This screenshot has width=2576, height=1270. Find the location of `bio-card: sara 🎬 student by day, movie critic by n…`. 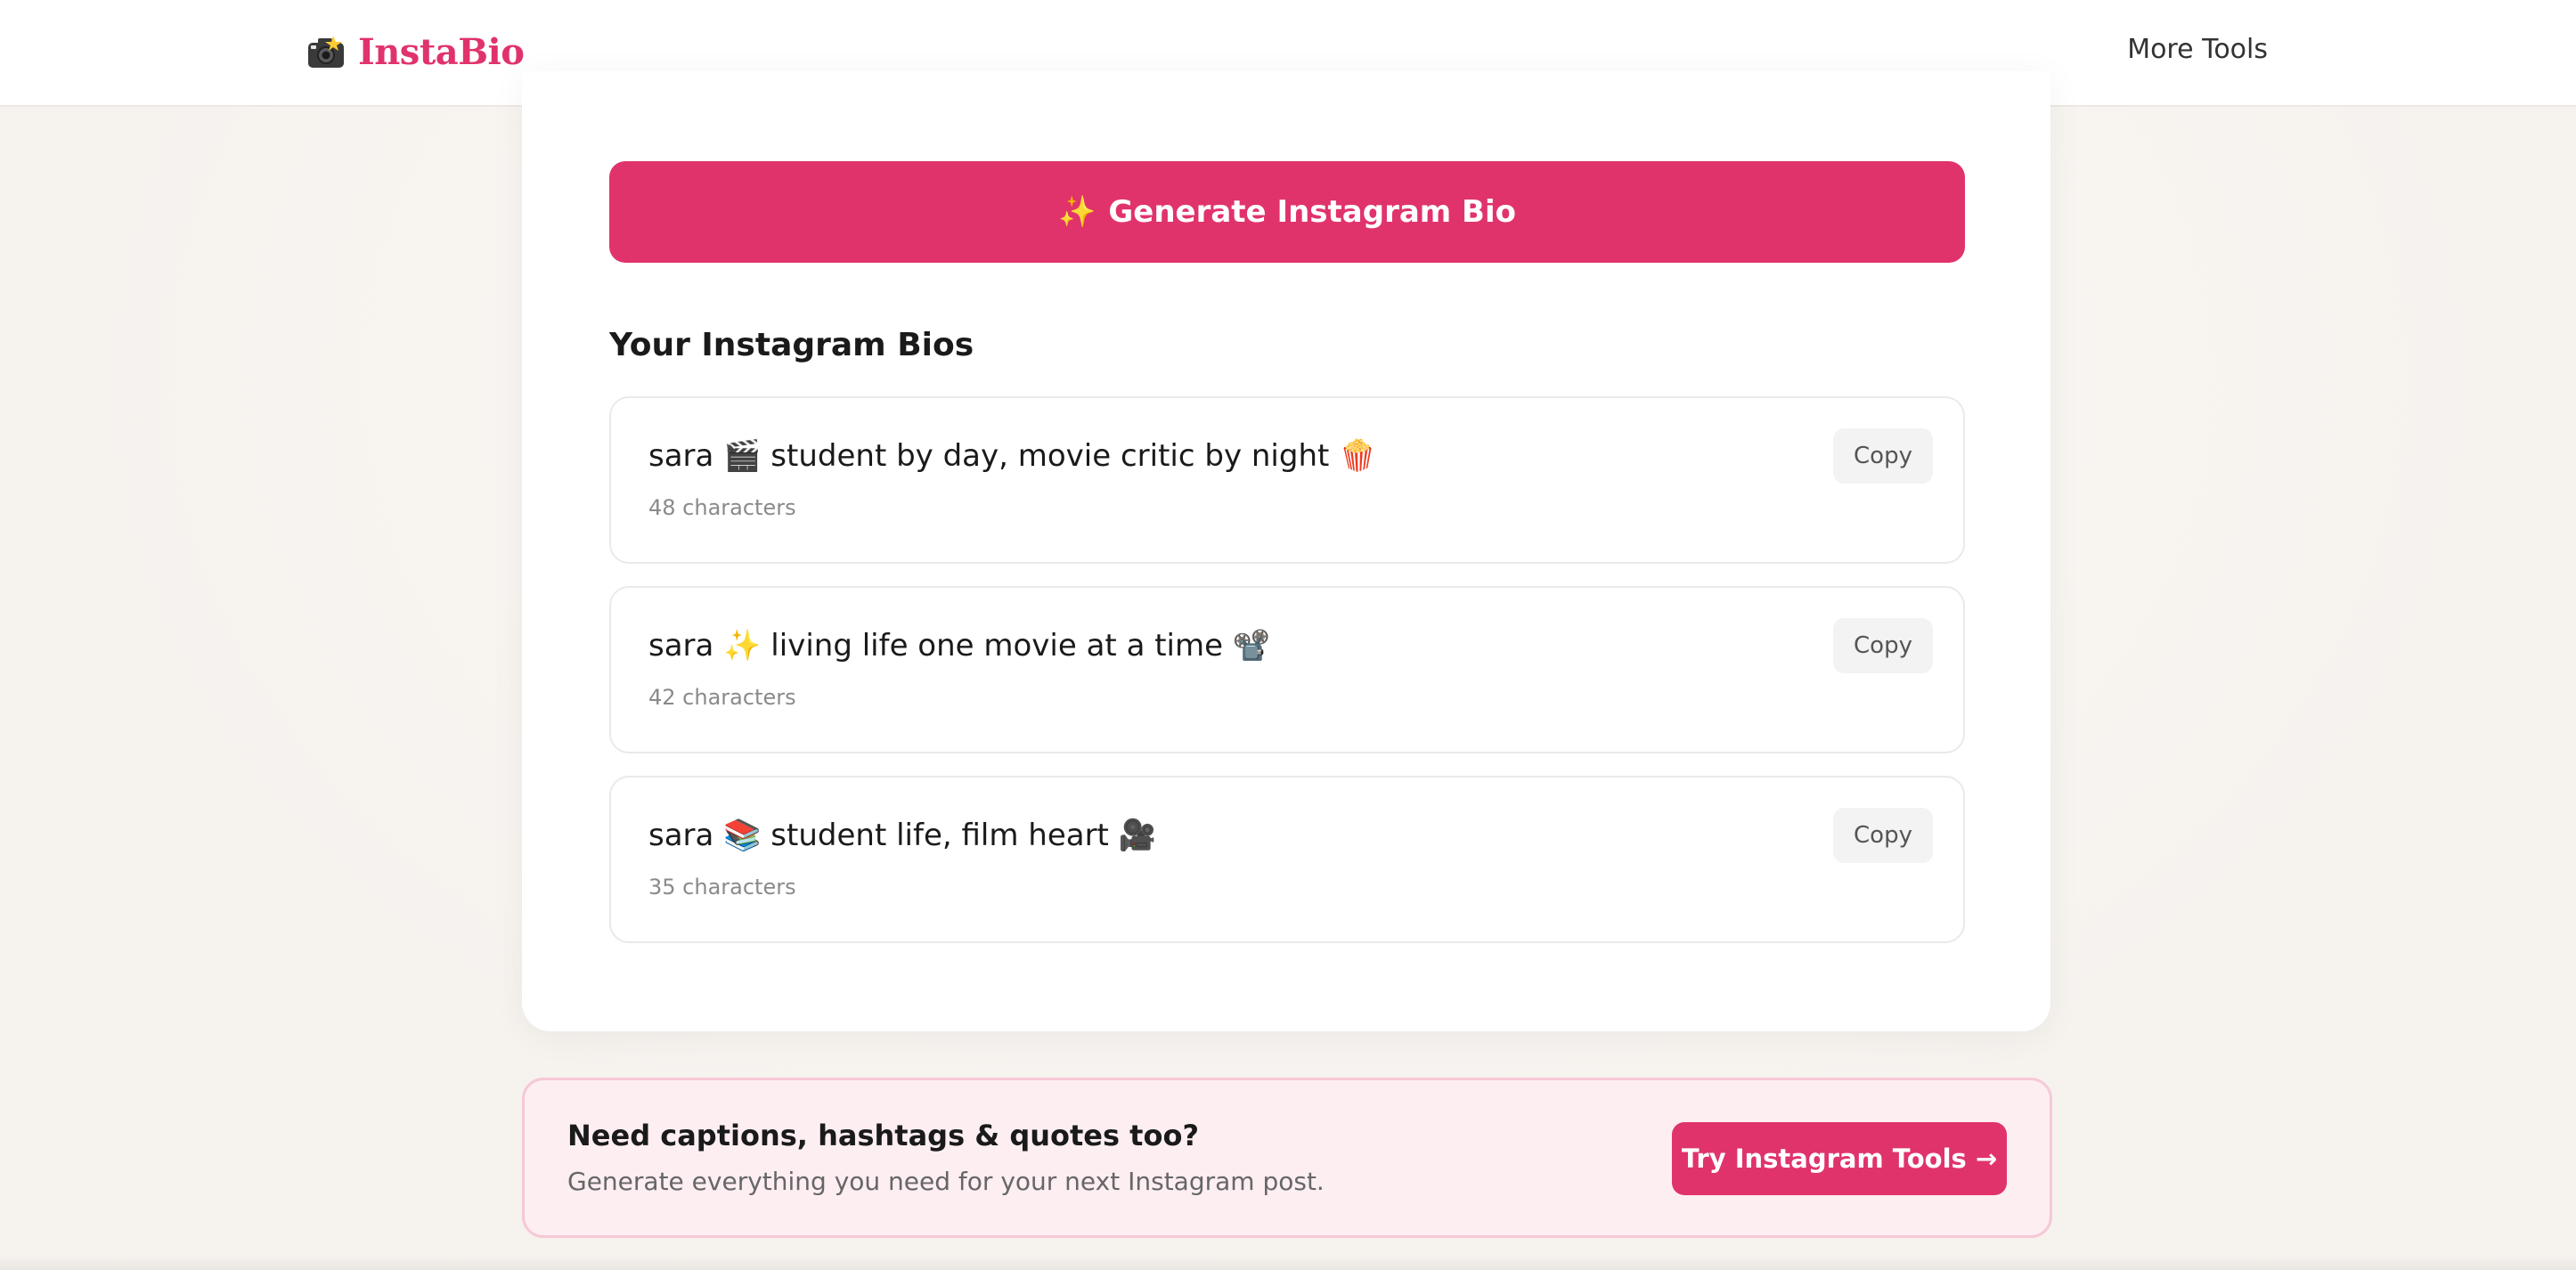

bio-card: sara 🎬 student by day, movie critic by n… is located at coordinates (1287, 480).